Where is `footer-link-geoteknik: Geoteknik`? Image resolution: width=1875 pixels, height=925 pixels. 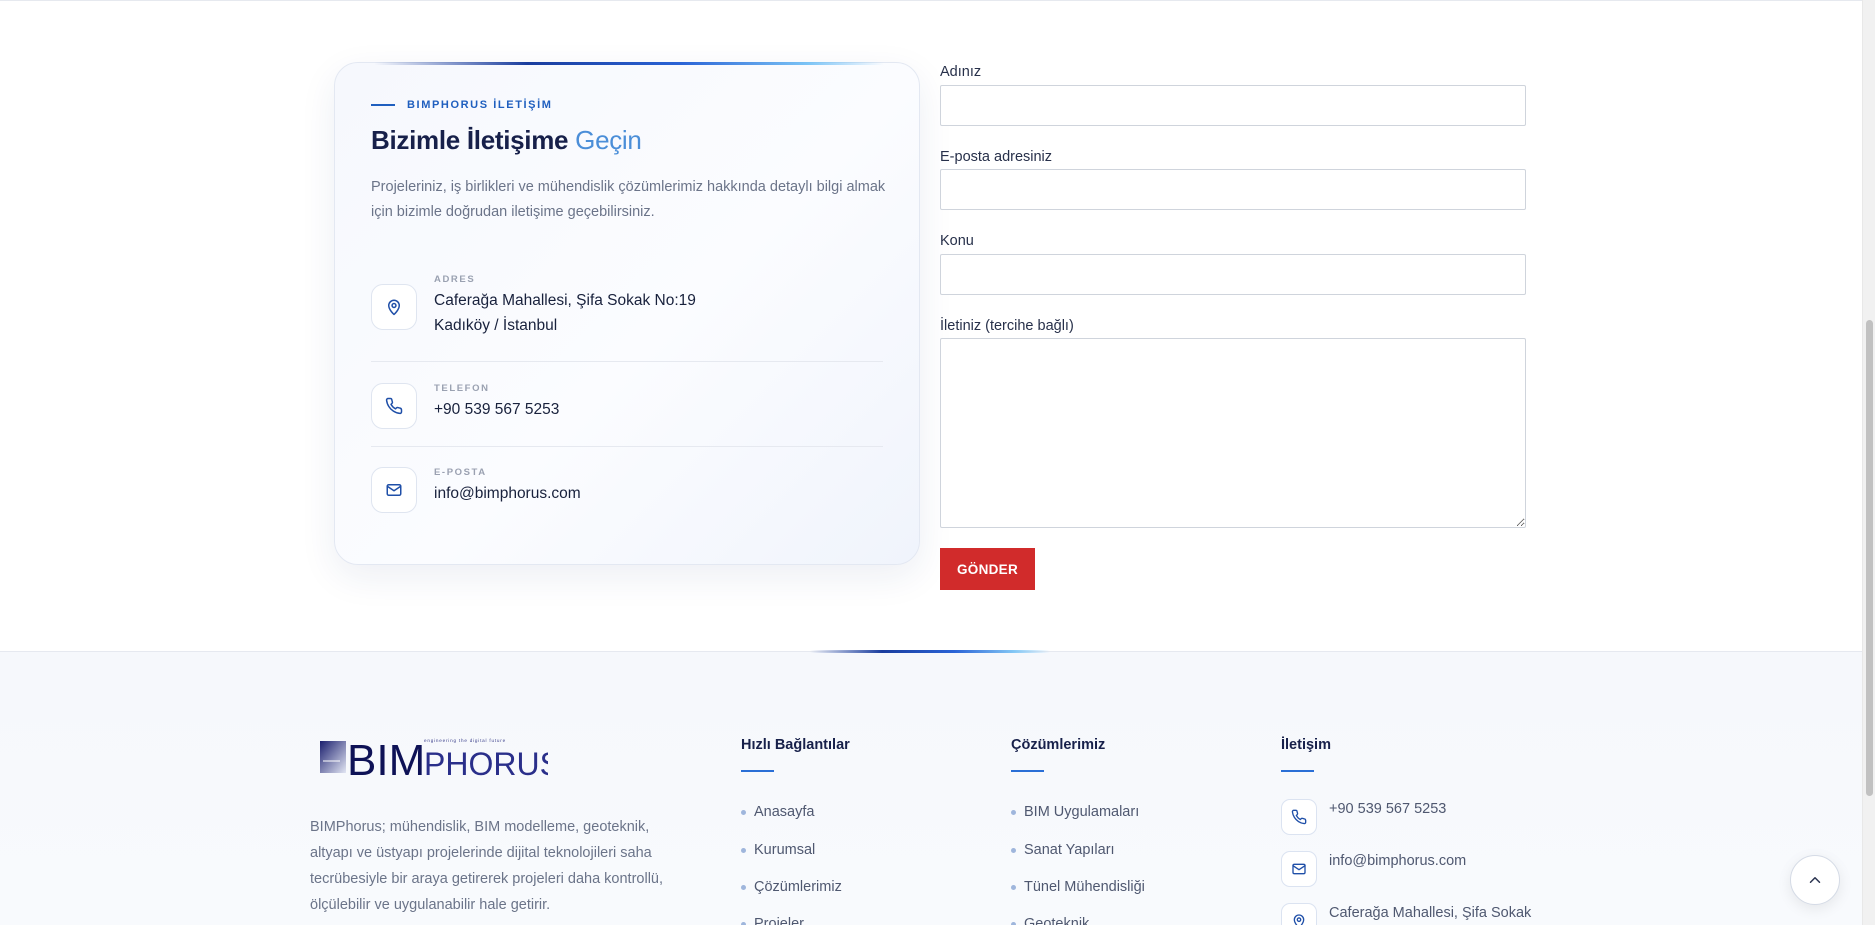
footer-link-geoteknik: Geoteknik is located at coordinates (1050, 920).